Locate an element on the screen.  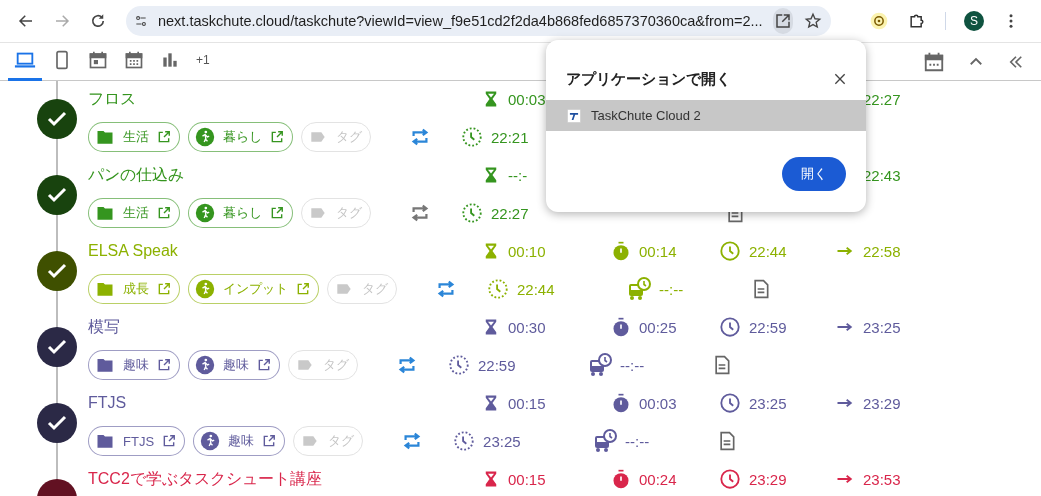
time-text: 22:44 is located at coordinates (768, 251).